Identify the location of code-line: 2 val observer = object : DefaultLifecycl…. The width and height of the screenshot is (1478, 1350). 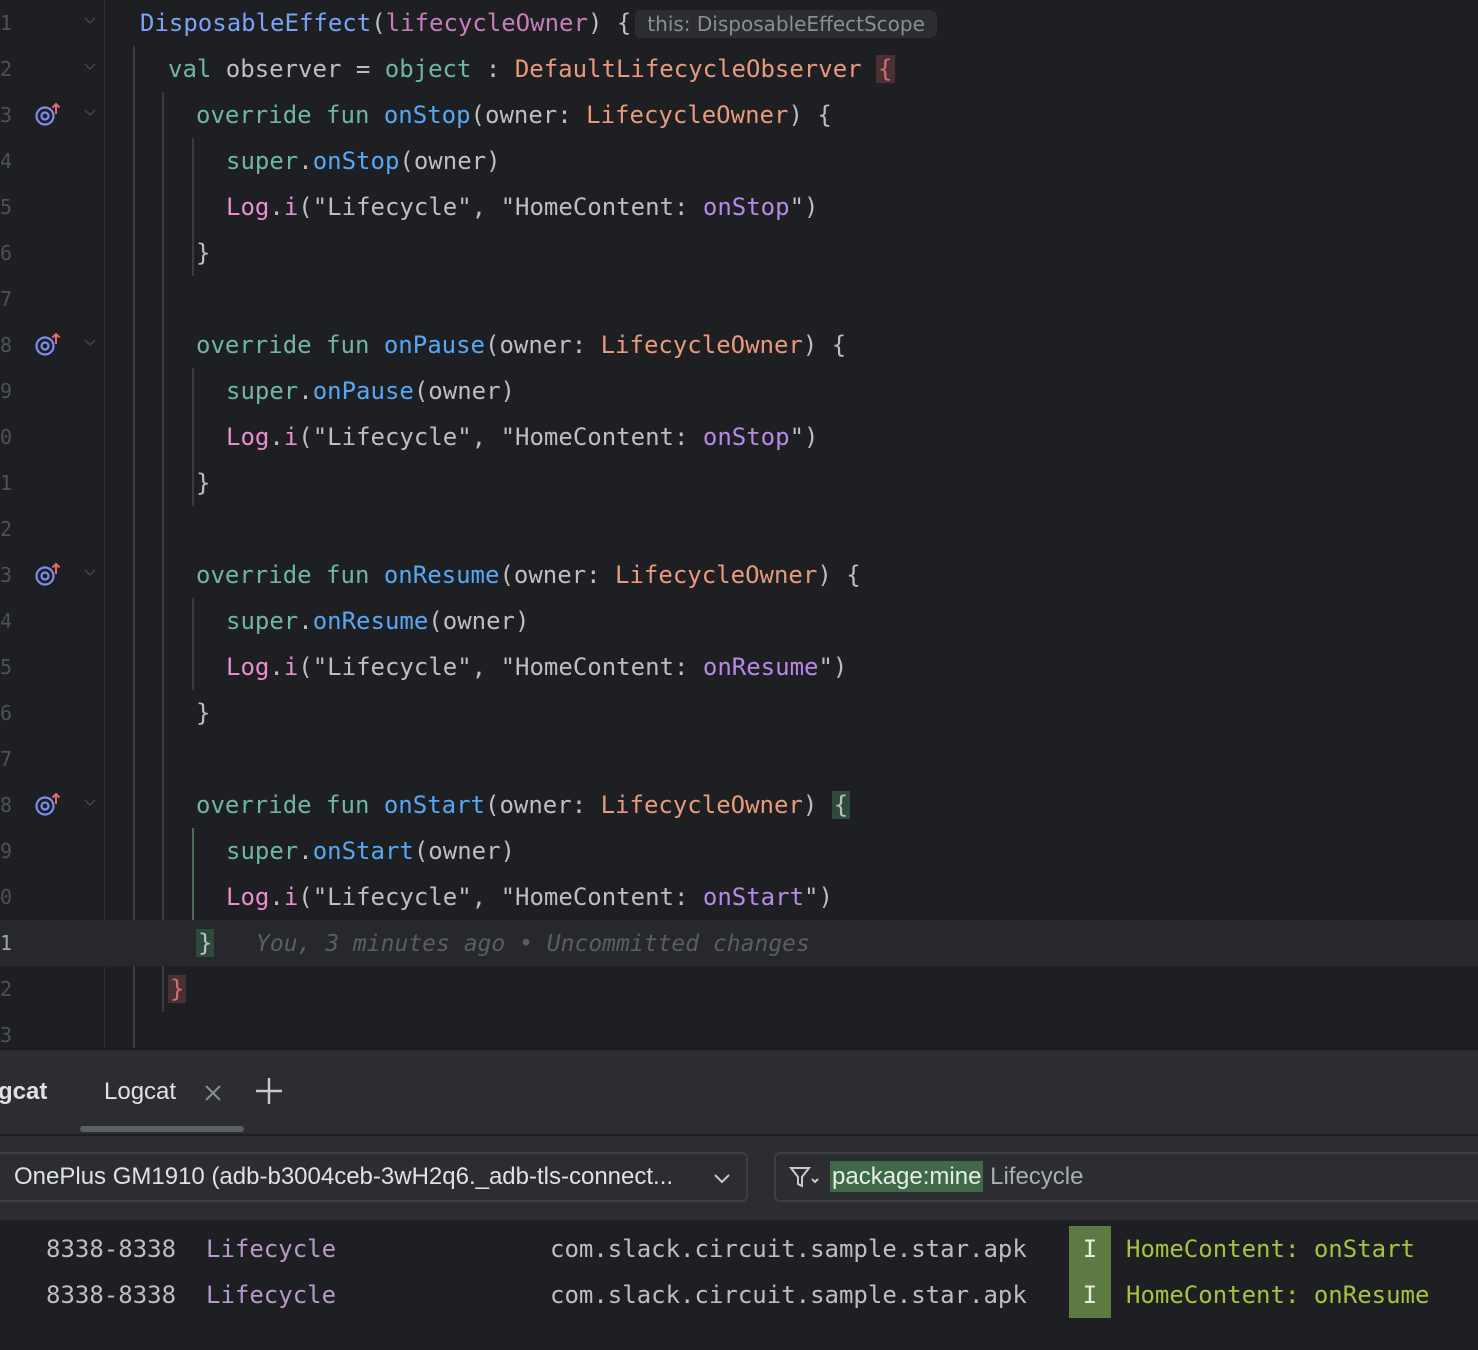
(739, 69).